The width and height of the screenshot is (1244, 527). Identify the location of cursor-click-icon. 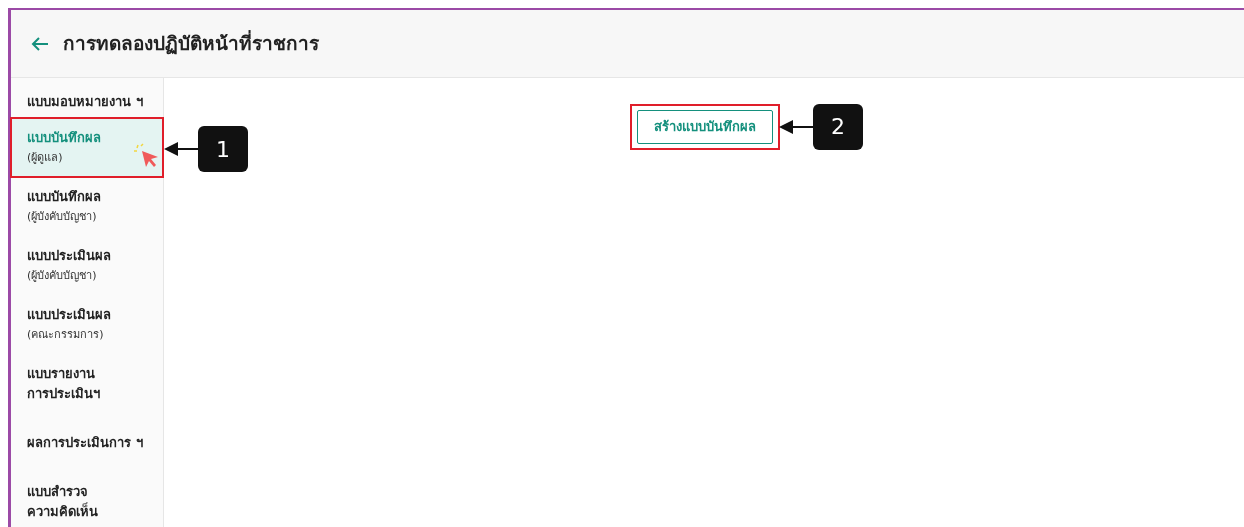
(147, 156).